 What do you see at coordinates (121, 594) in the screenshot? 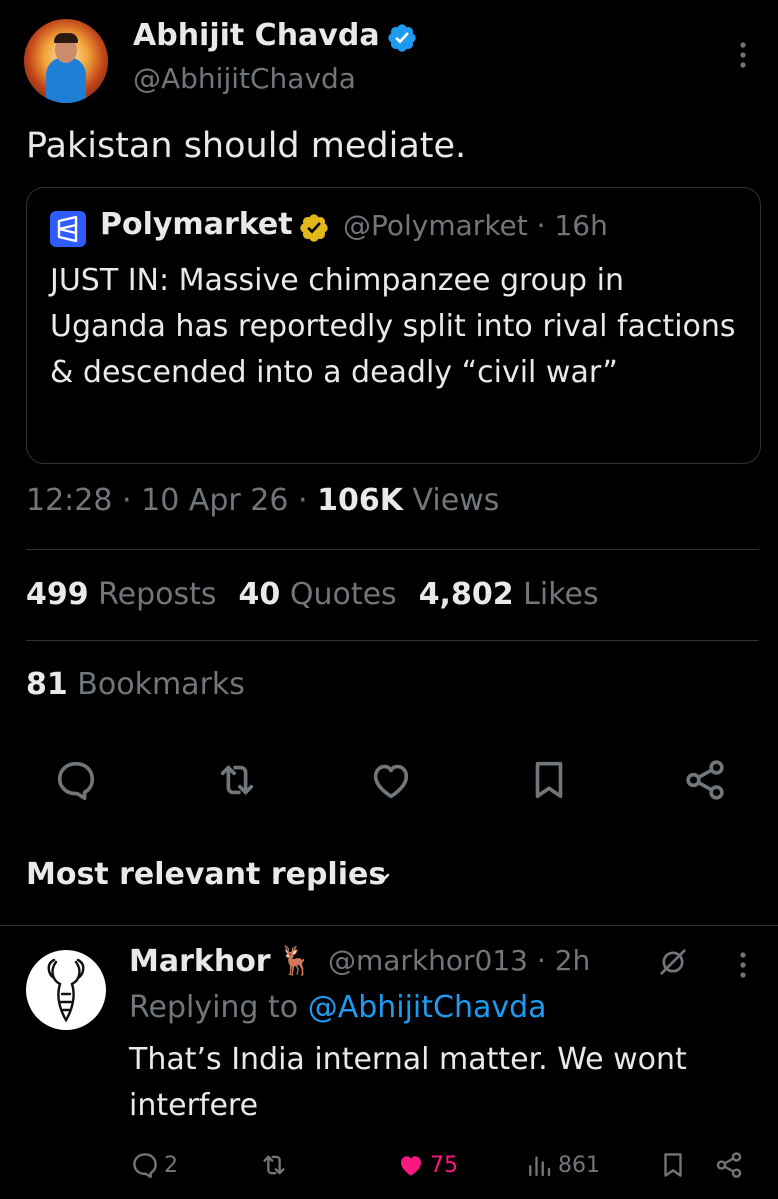
I see `reposts-stat: 499 Reposts` at bounding box center [121, 594].